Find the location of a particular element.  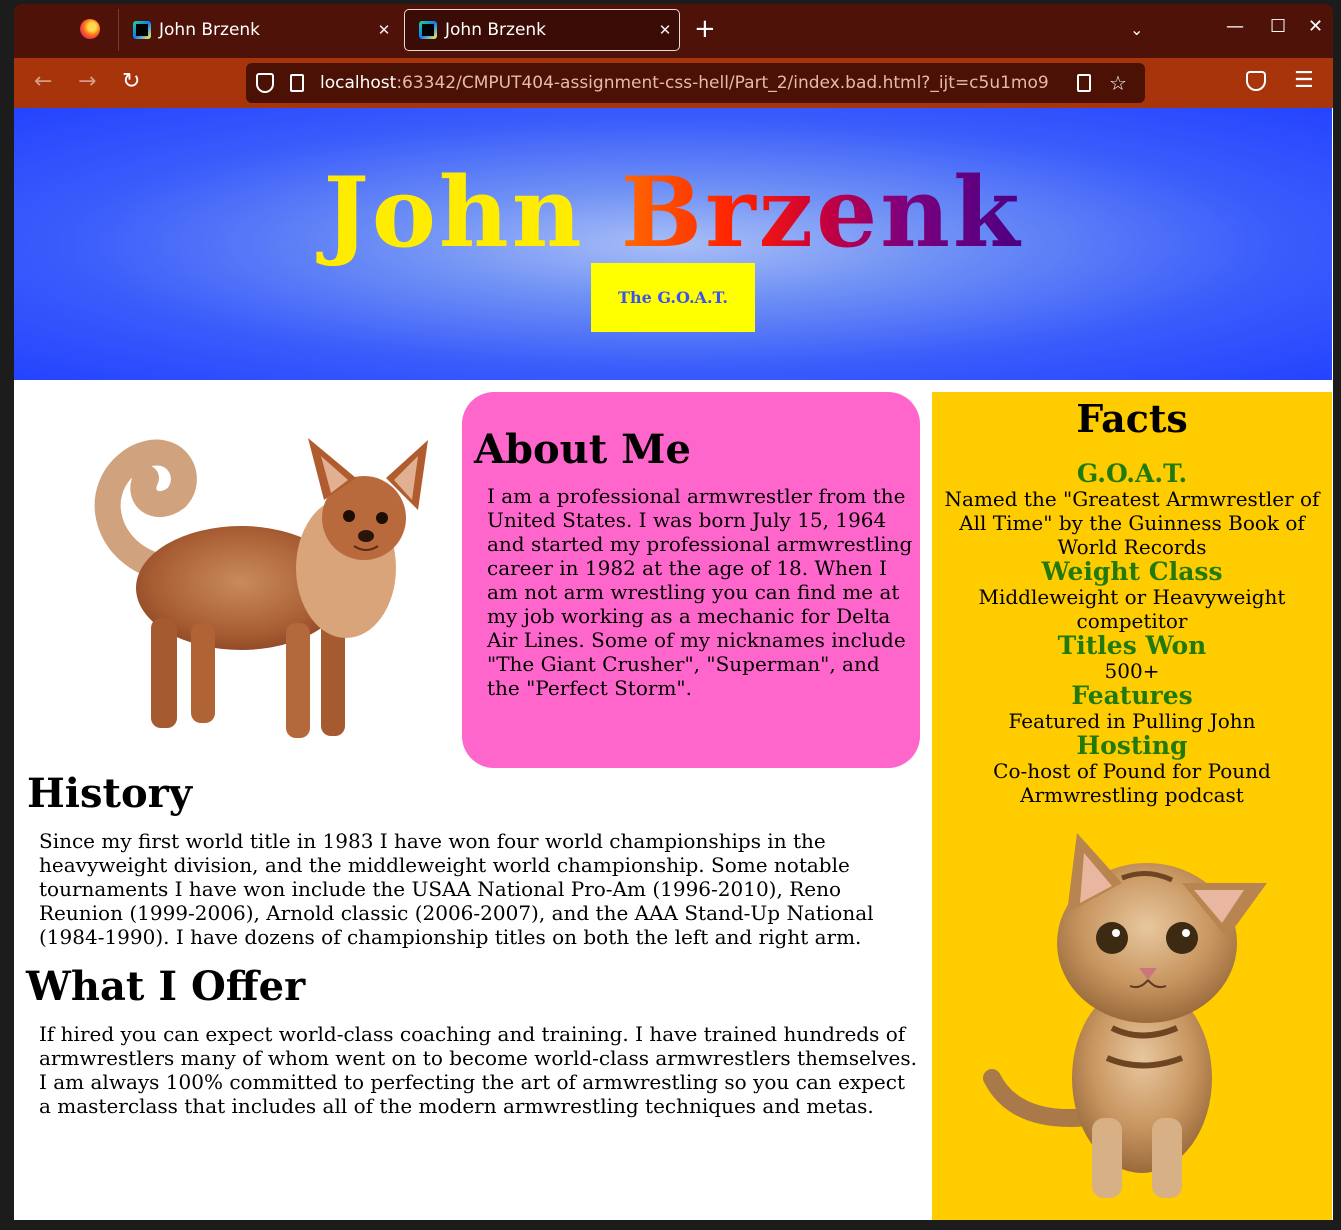

fact-heading: Weight Class is located at coordinates (1132, 571).